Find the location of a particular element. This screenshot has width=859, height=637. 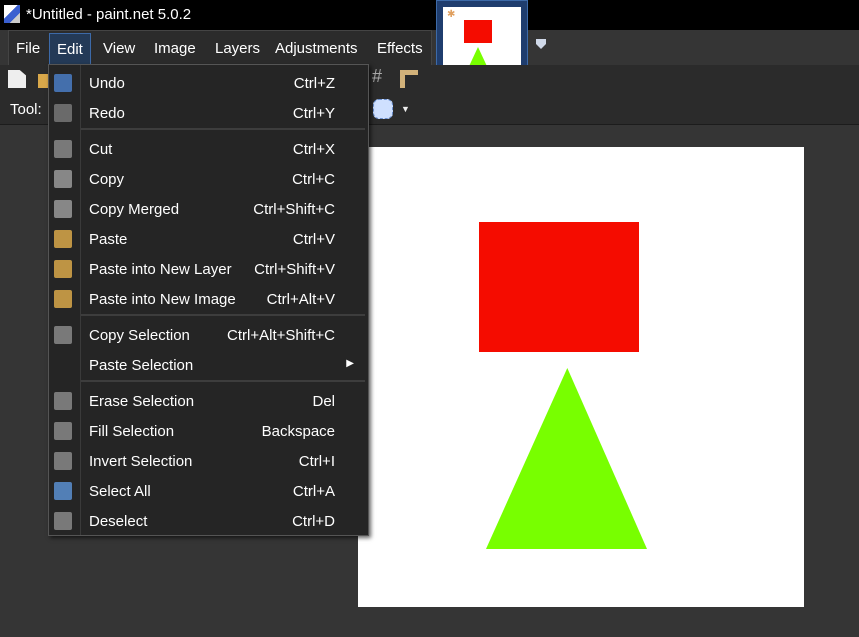

menu-item-label: Select All is located at coordinates (120, 491).